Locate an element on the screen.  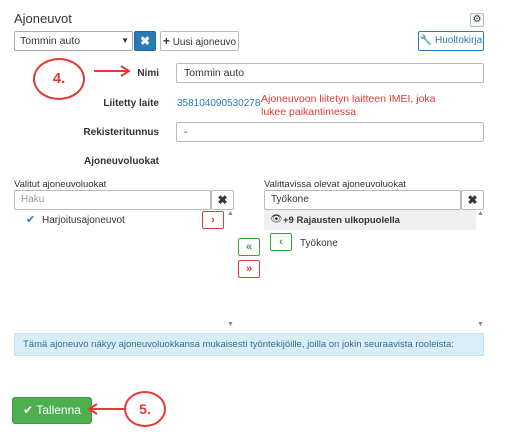
move-all-left-button: « is located at coordinates (249, 247).